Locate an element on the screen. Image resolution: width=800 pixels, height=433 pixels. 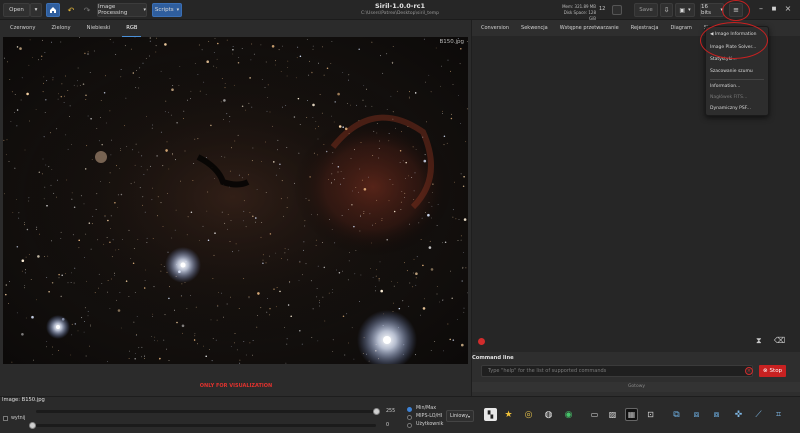
film-icon: ⧇ is located at coordinates (716, 414).